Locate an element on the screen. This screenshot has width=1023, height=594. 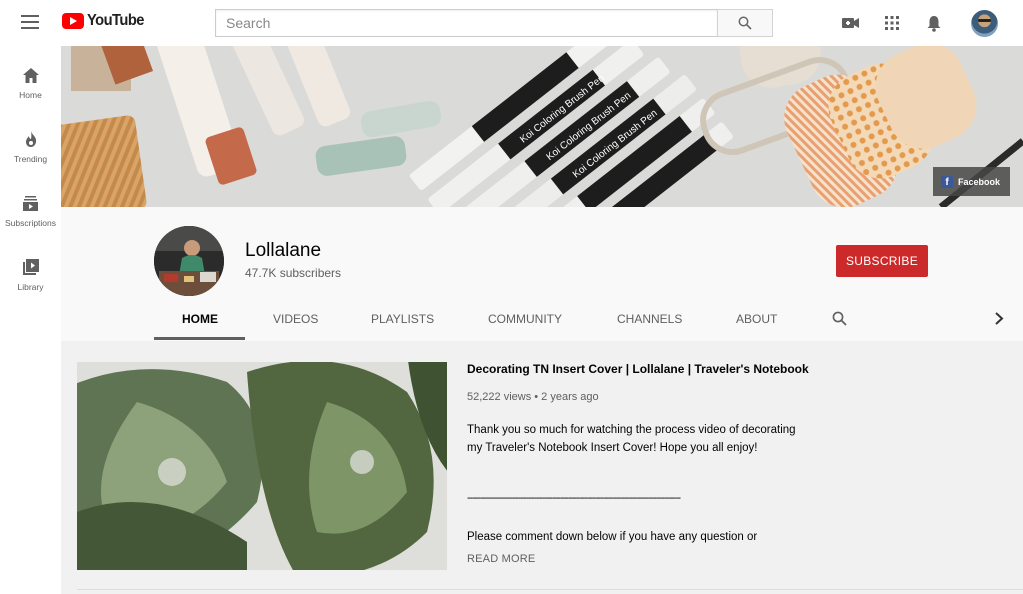
section-divider is located at coordinates (550, 589).